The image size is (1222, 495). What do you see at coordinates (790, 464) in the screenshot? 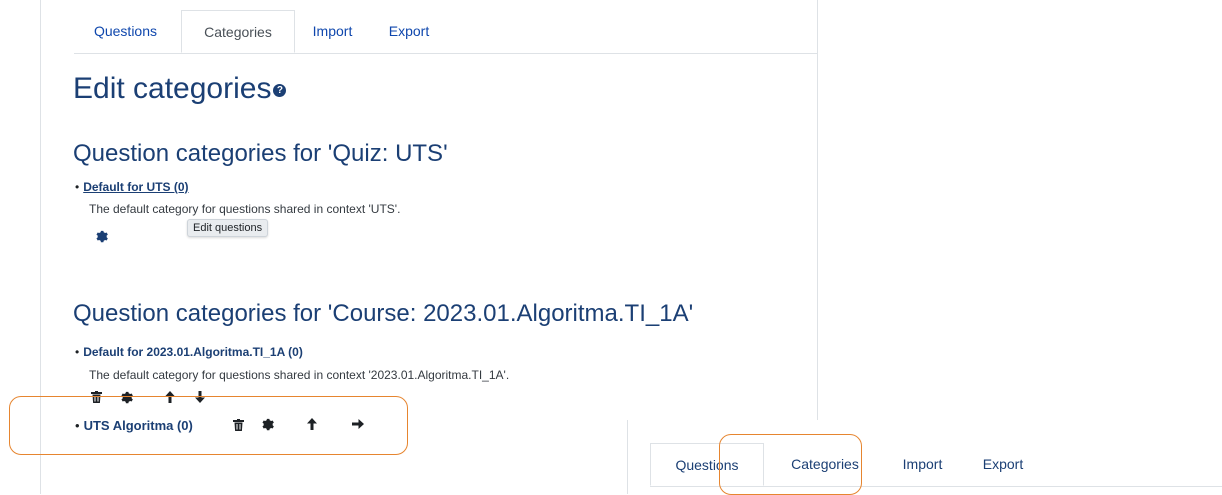
I see `highlight-box-categories-tab` at bounding box center [790, 464].